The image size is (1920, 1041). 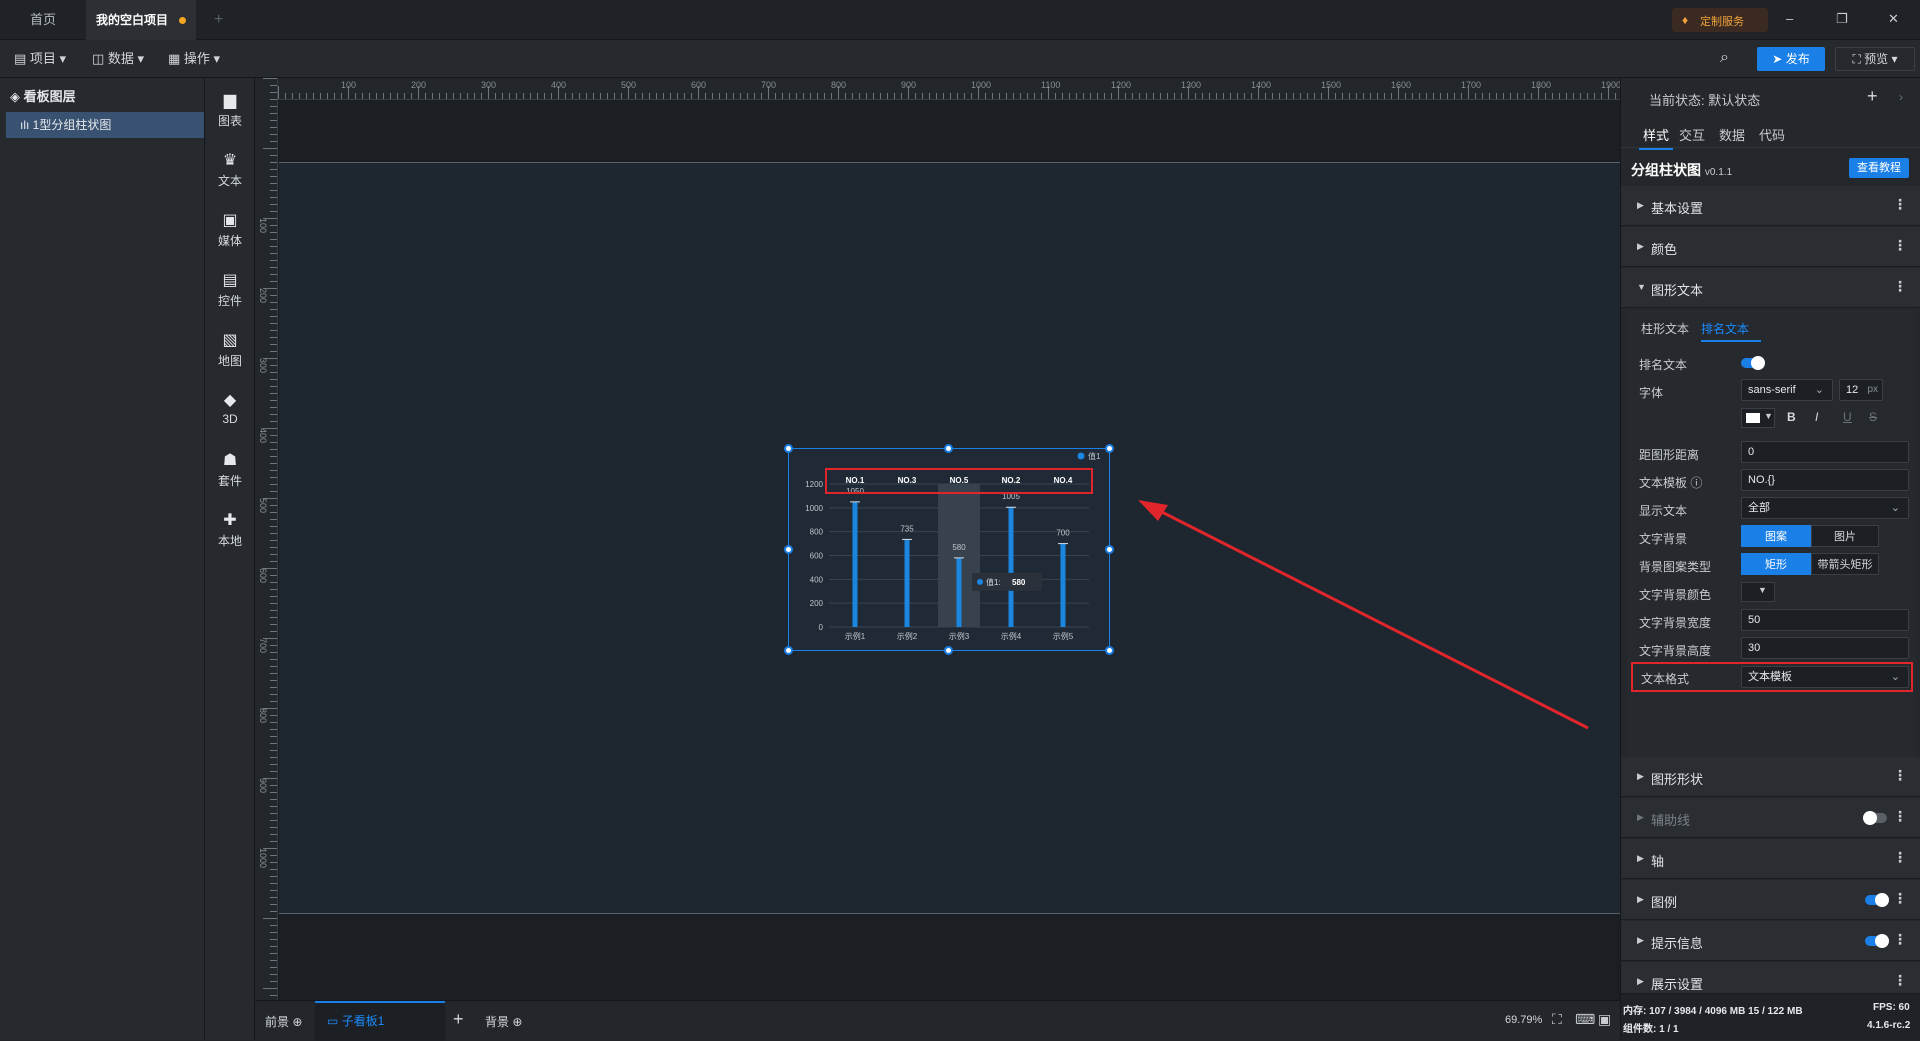 I want to click on tutorial-button: 查看教程, so click(x=1879, y=168).